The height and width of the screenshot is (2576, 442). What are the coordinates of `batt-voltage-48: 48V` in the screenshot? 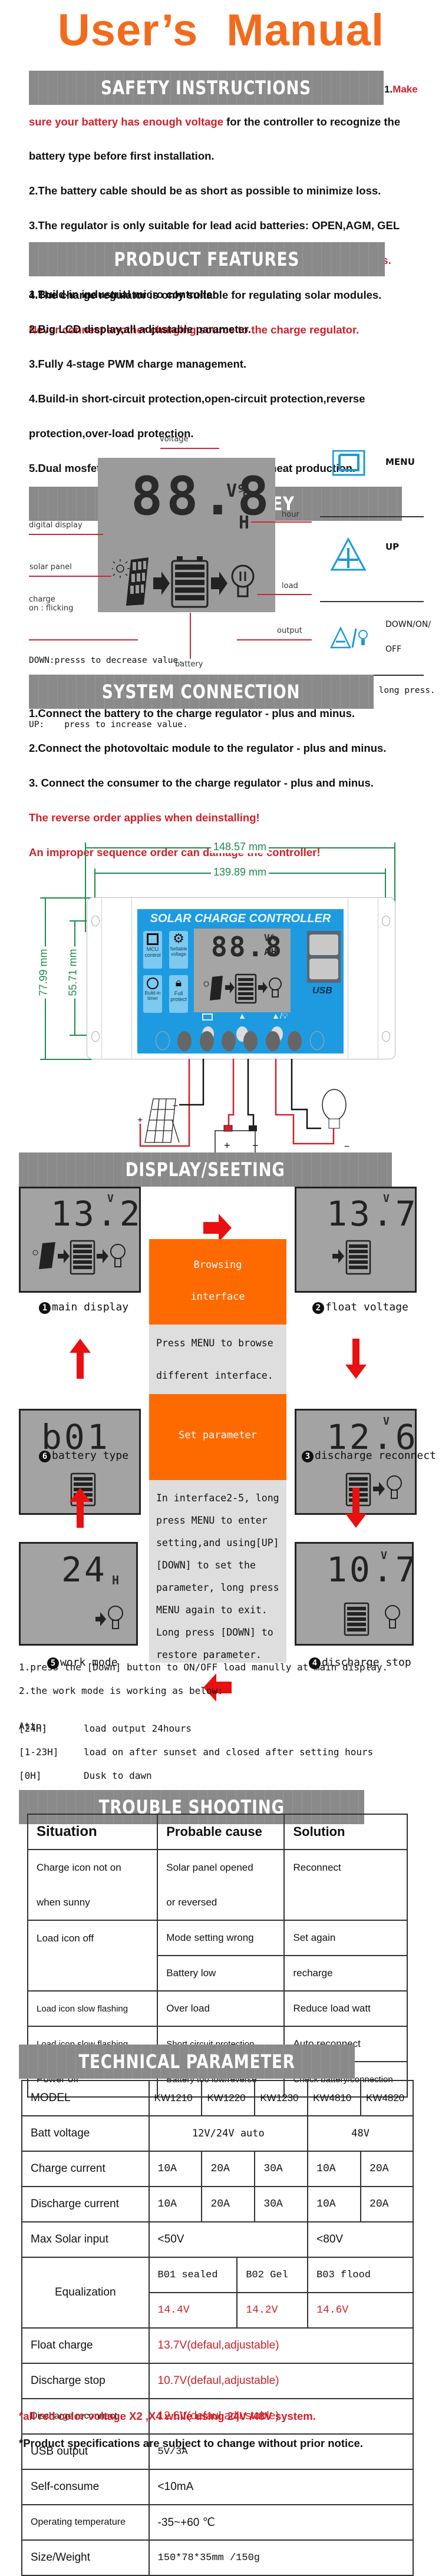 It's located at (361, 2133).